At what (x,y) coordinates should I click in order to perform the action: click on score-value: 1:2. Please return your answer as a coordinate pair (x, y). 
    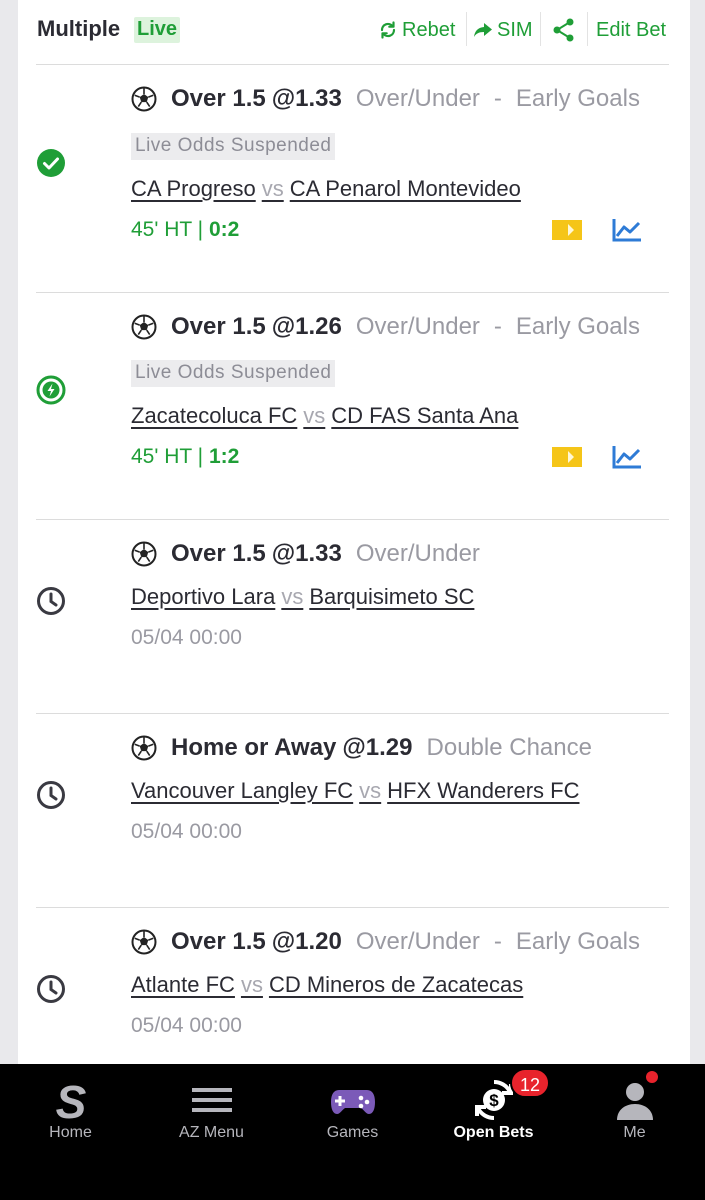
    Looking at the image, I should click on (224, 456).